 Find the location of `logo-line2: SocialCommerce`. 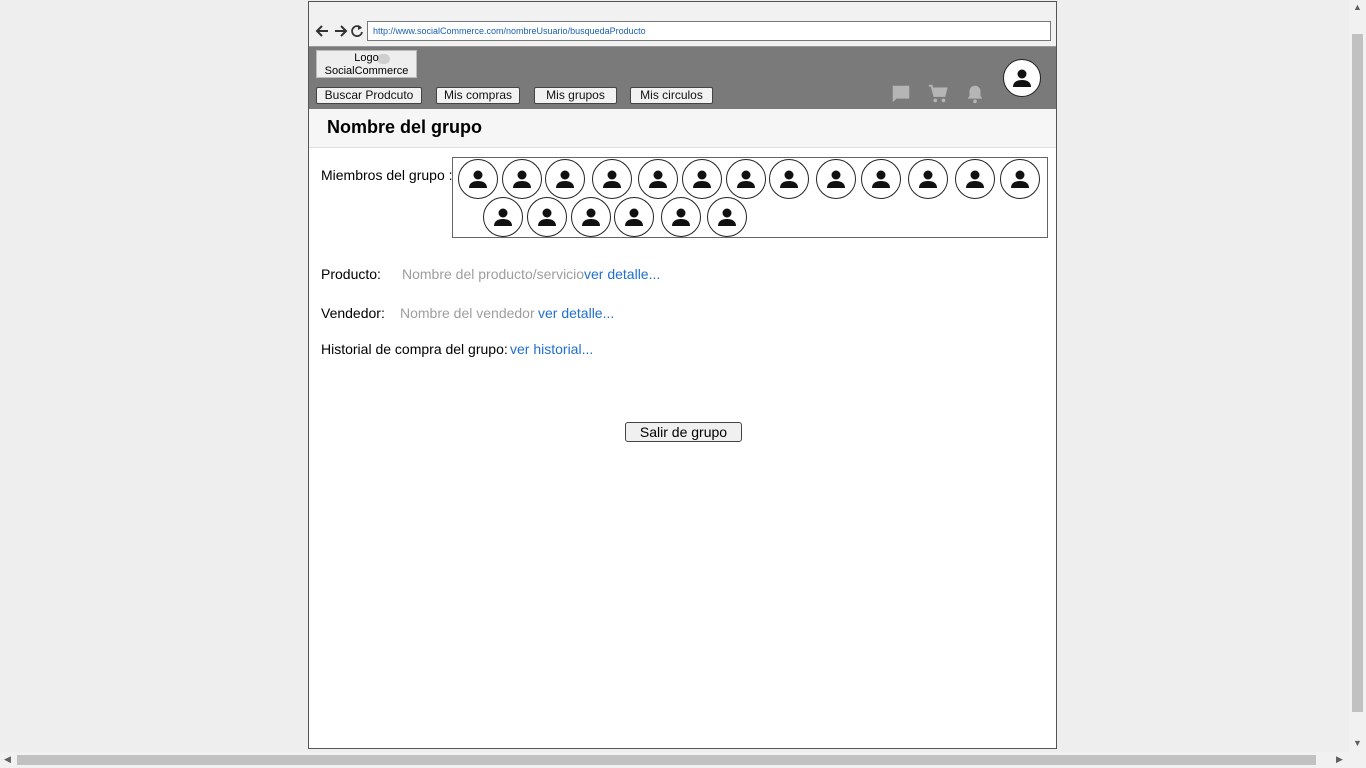

logo-line2: SocialCommerce is located at coordinates (366, 71).